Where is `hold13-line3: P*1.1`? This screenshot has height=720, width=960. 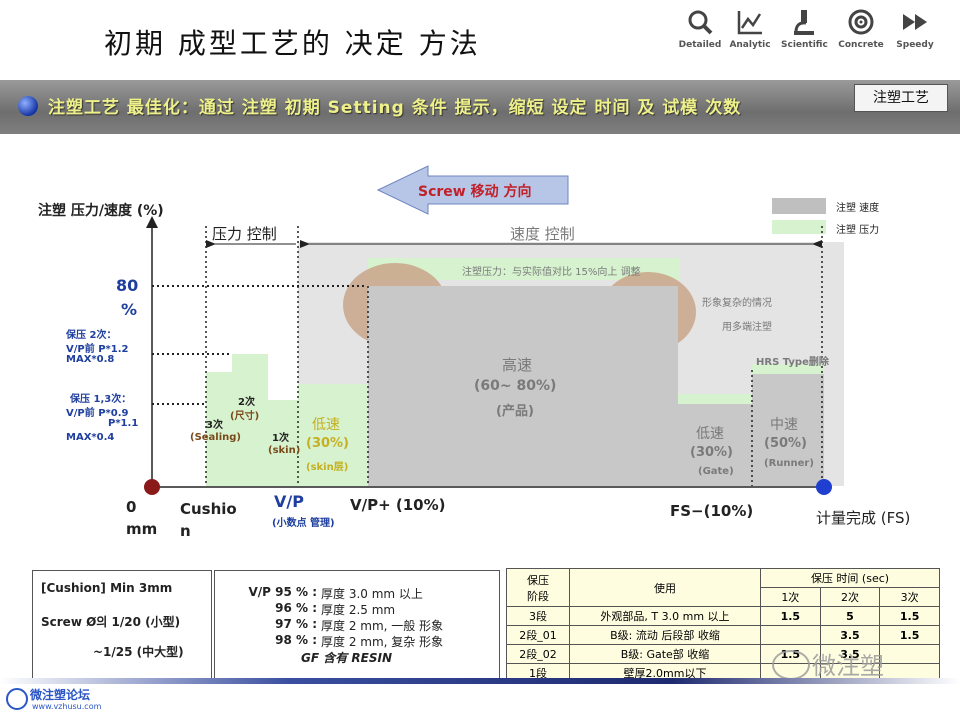
hold13-line3: P*1.1 is located at coordinates (123, 423).